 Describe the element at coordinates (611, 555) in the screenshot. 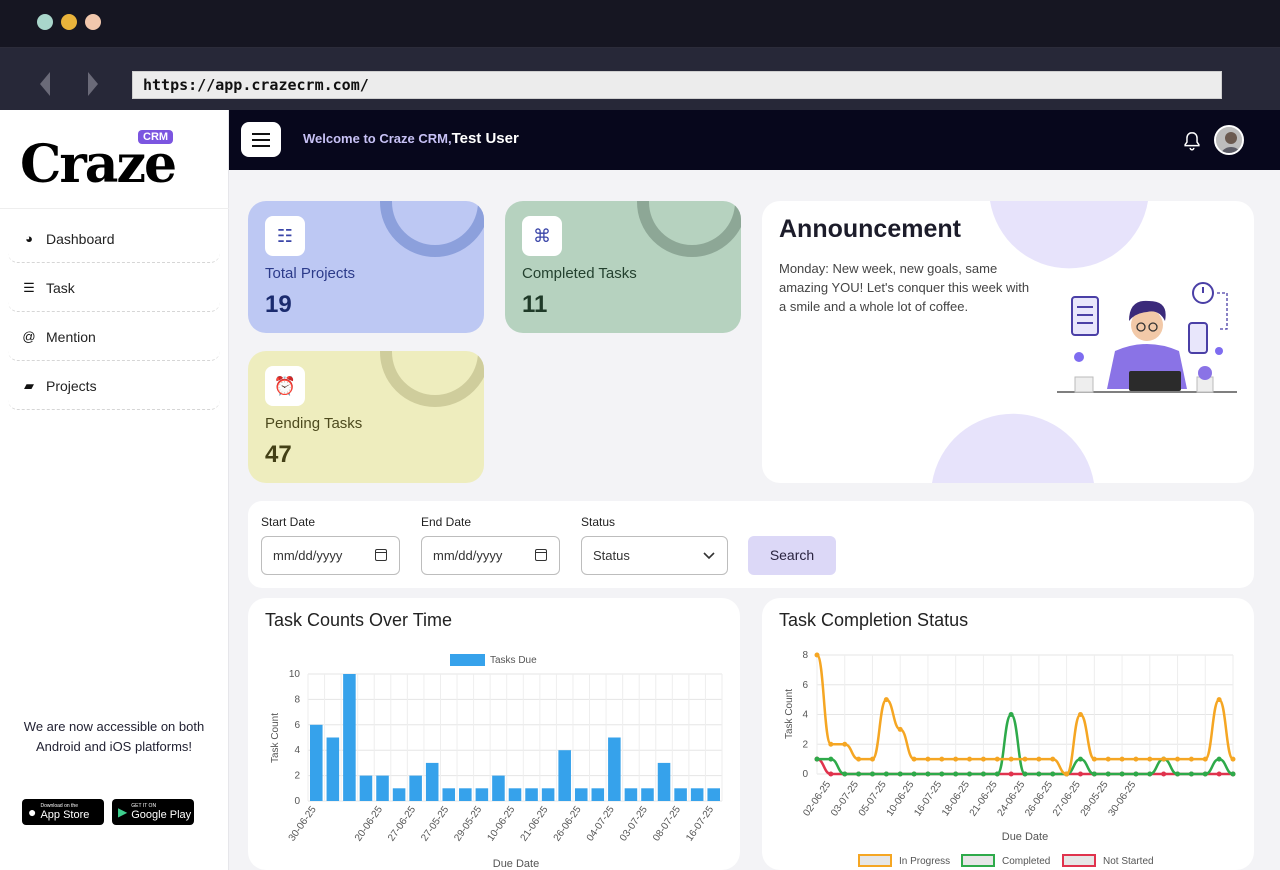

I see `status-selected-value: Status` at that location.